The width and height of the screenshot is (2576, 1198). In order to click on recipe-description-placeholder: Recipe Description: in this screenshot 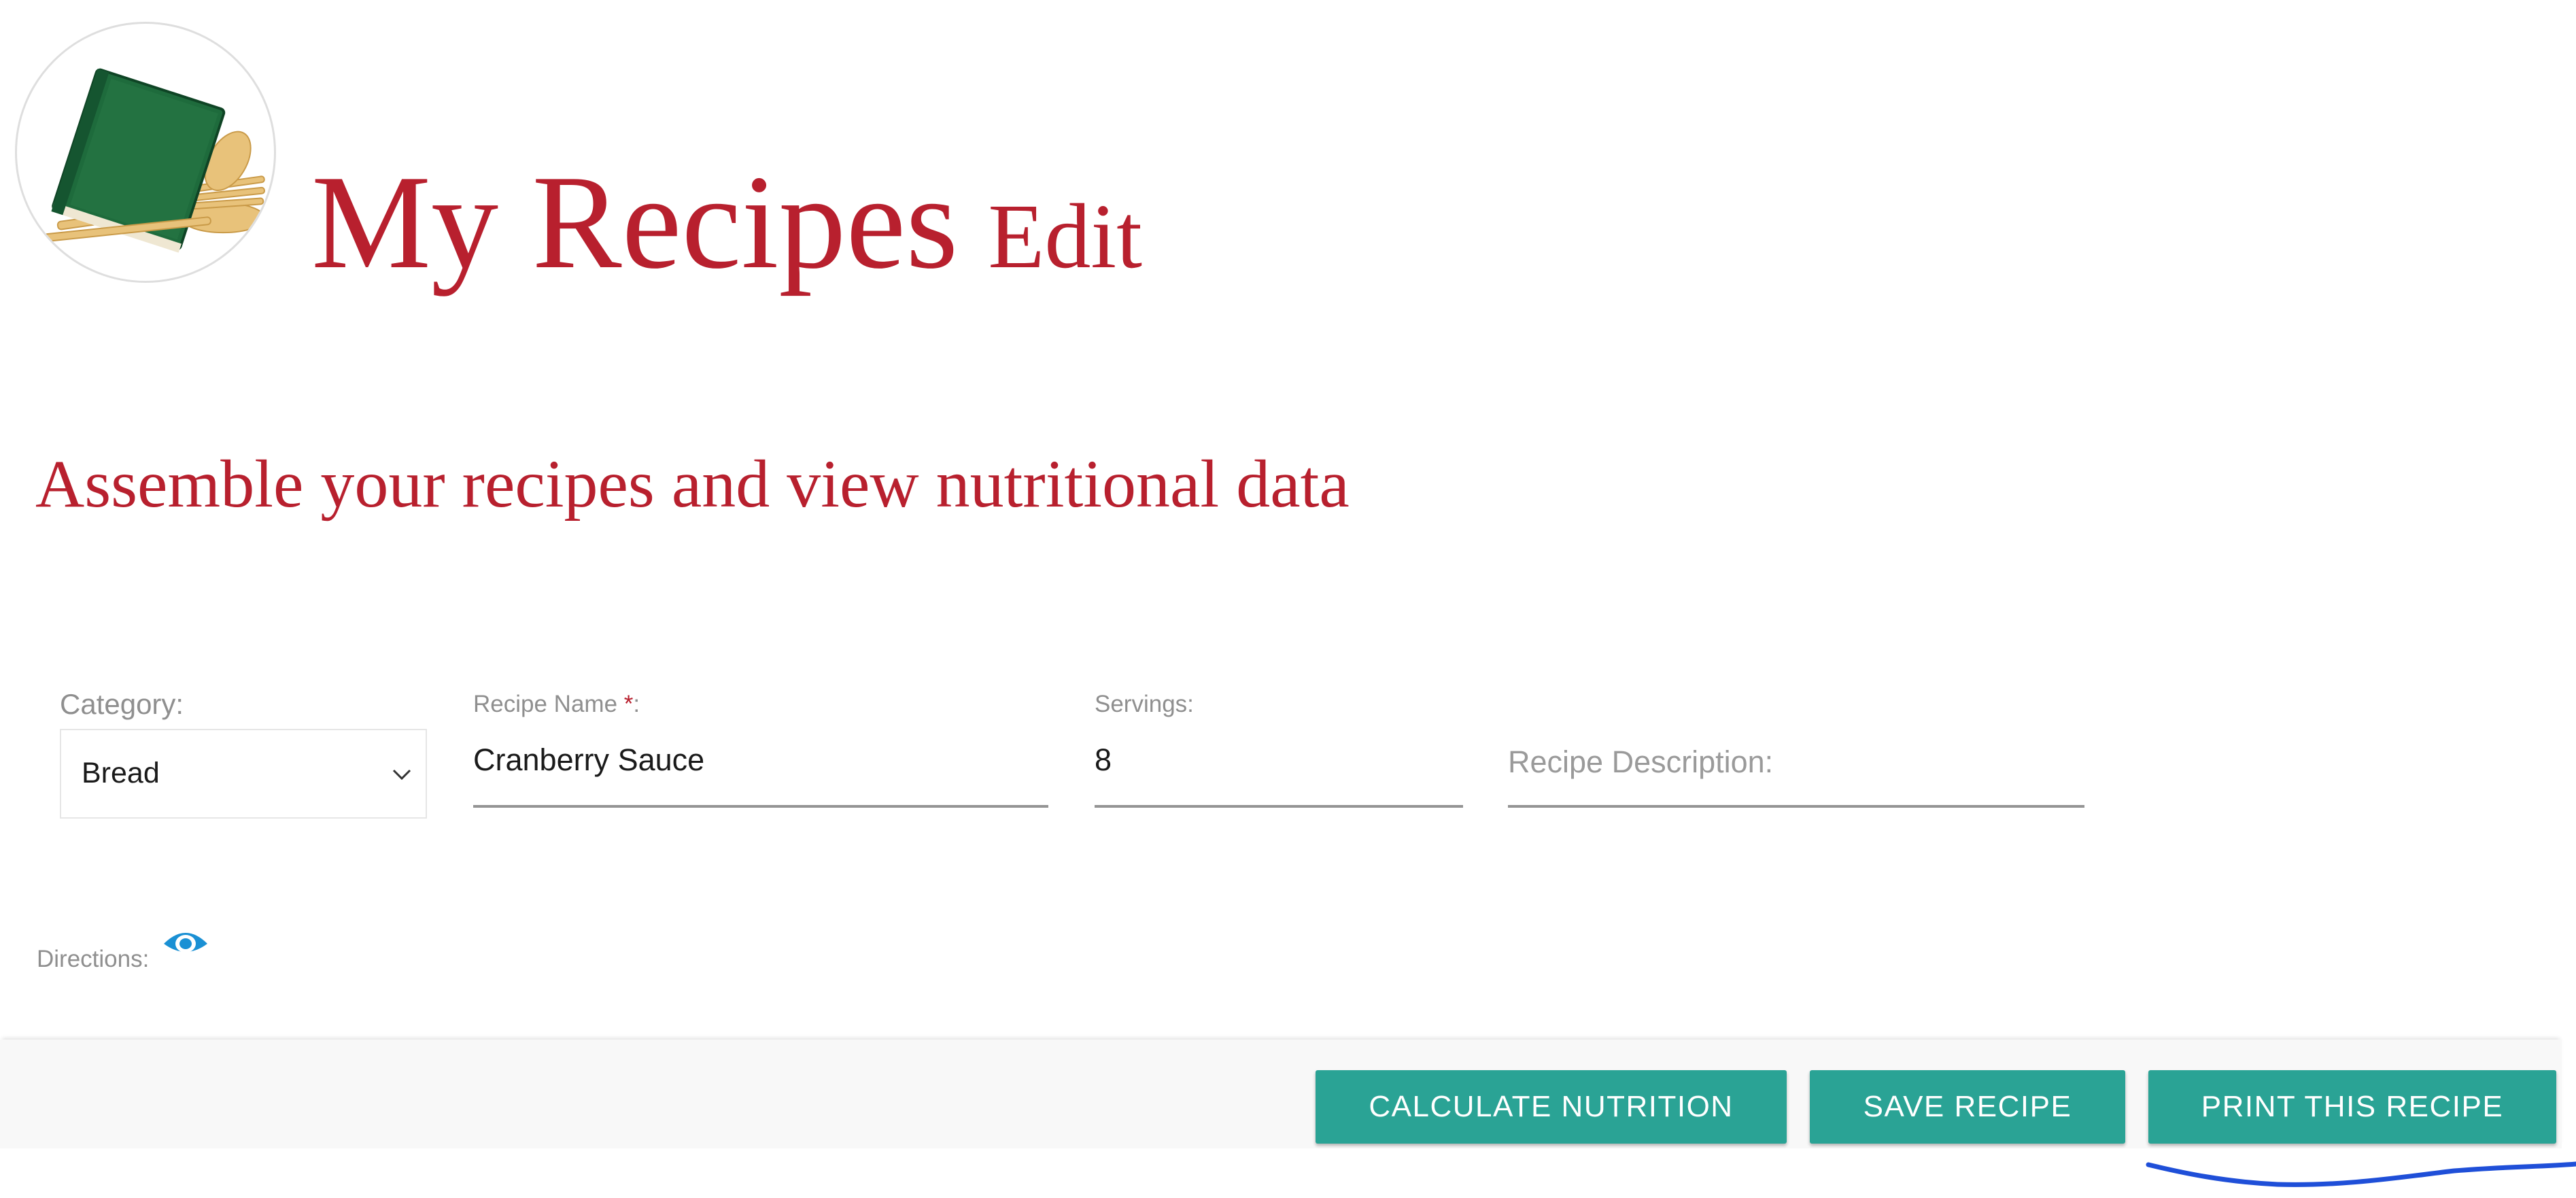, I will do `click(1641, 762)`.